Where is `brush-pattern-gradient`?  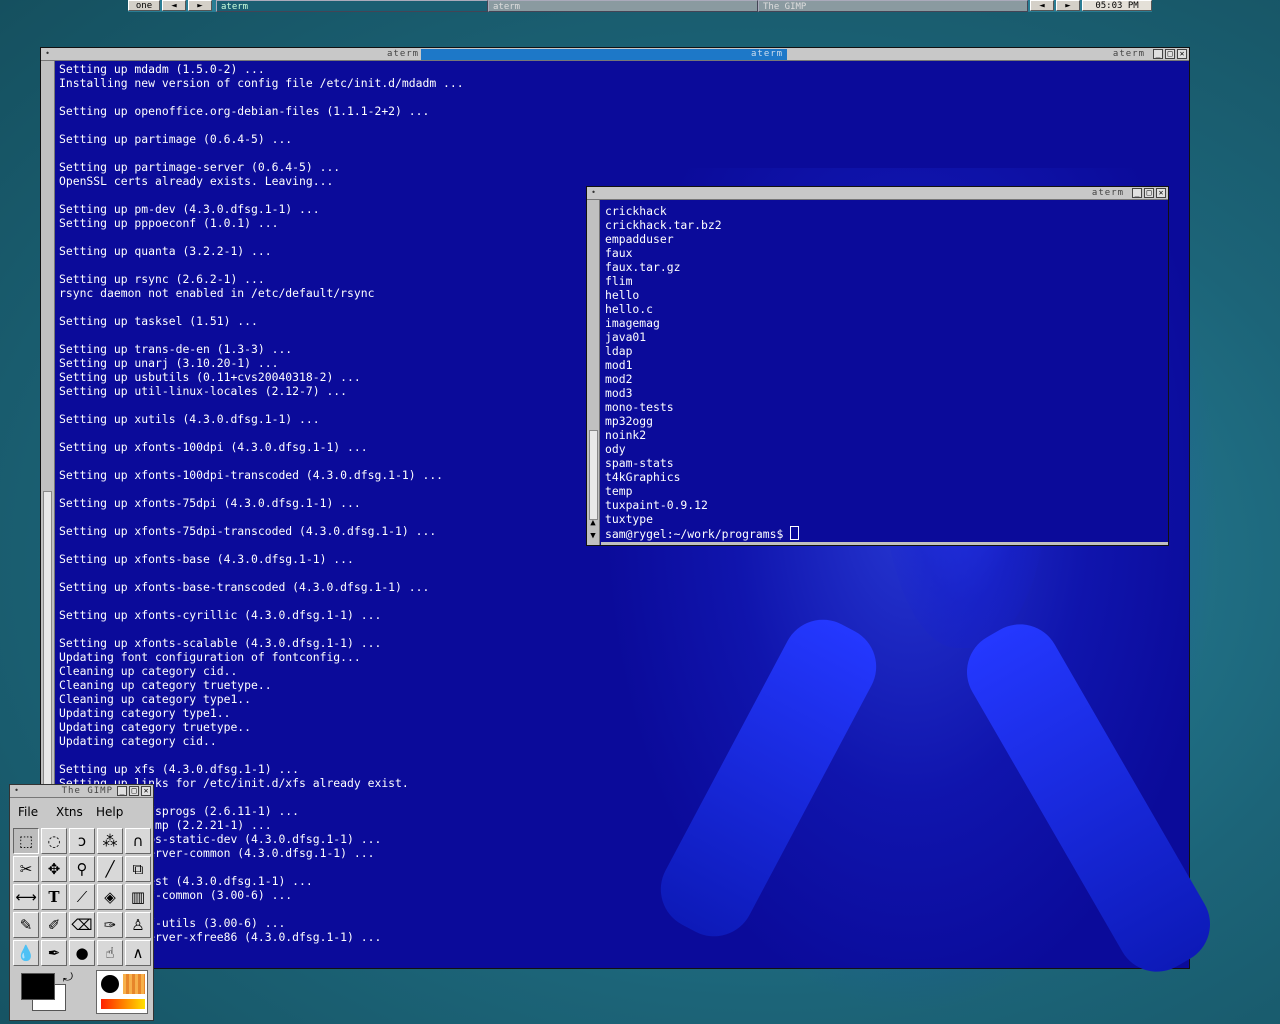 brush-pattern-gradient is located at coordinates (122, 992).